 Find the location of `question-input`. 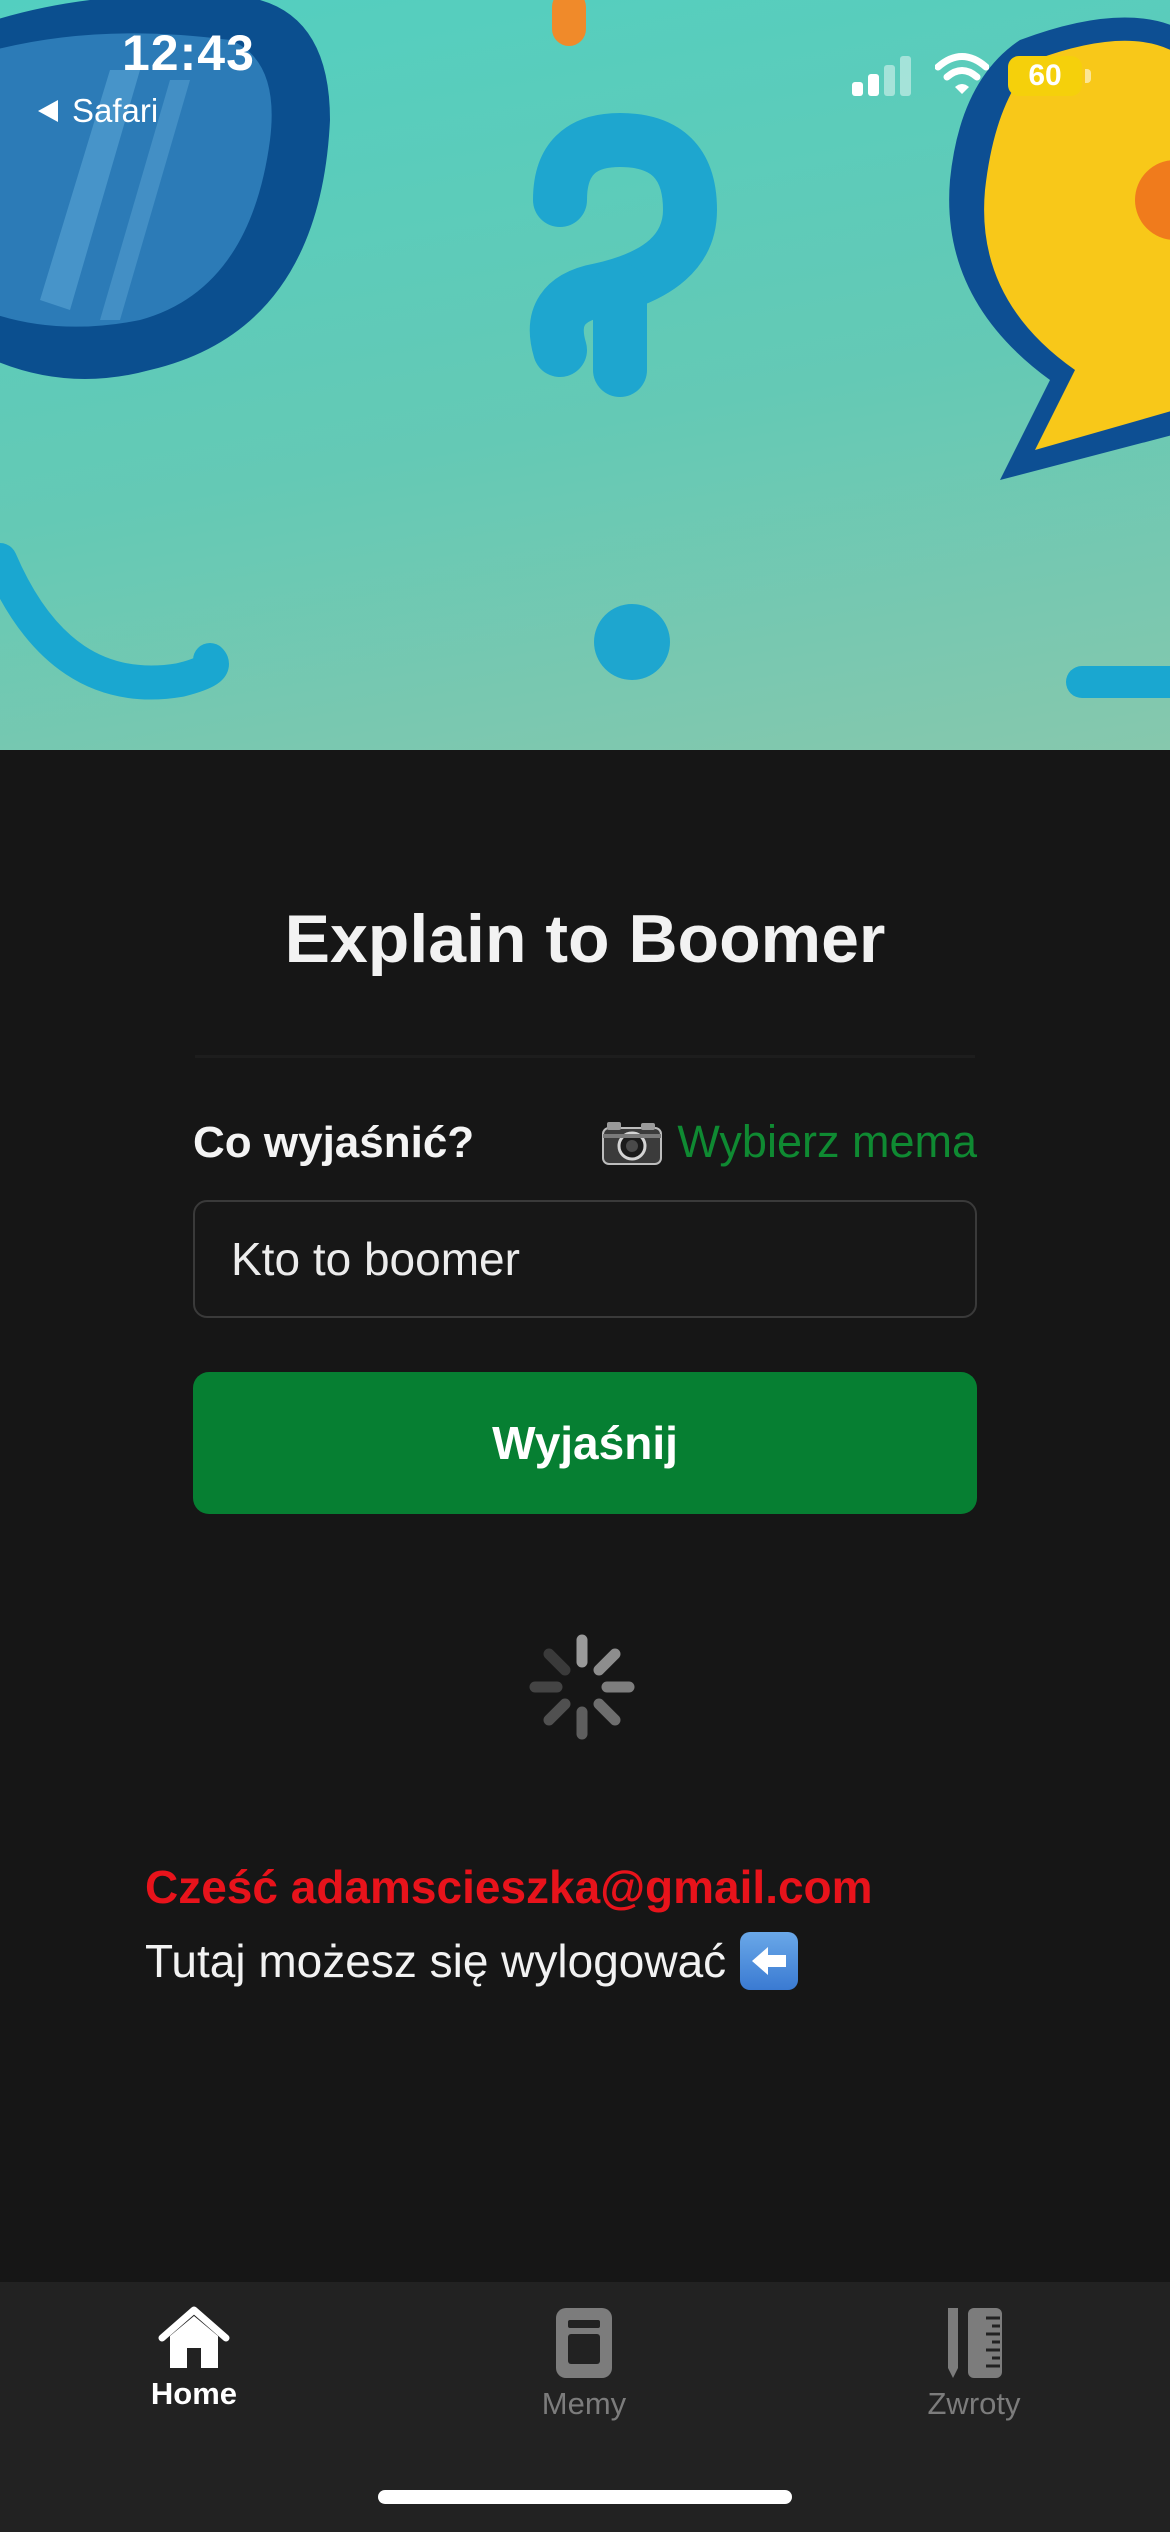

question-input is located at coordinates (585, 1259).